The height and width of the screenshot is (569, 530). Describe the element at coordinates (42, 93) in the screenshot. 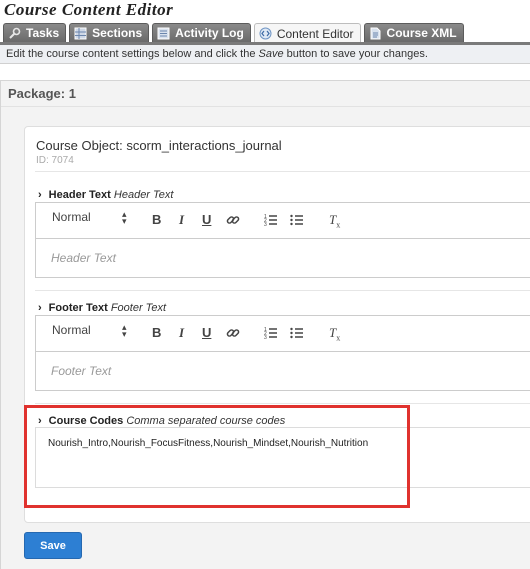

I see `package-title: Package: 1` at that location.